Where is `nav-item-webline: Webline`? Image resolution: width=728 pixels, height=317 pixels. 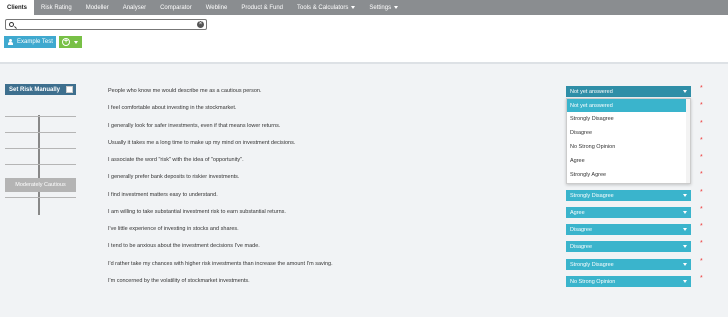
nav-item-webline: Webline is located at coordinates (217, 7).